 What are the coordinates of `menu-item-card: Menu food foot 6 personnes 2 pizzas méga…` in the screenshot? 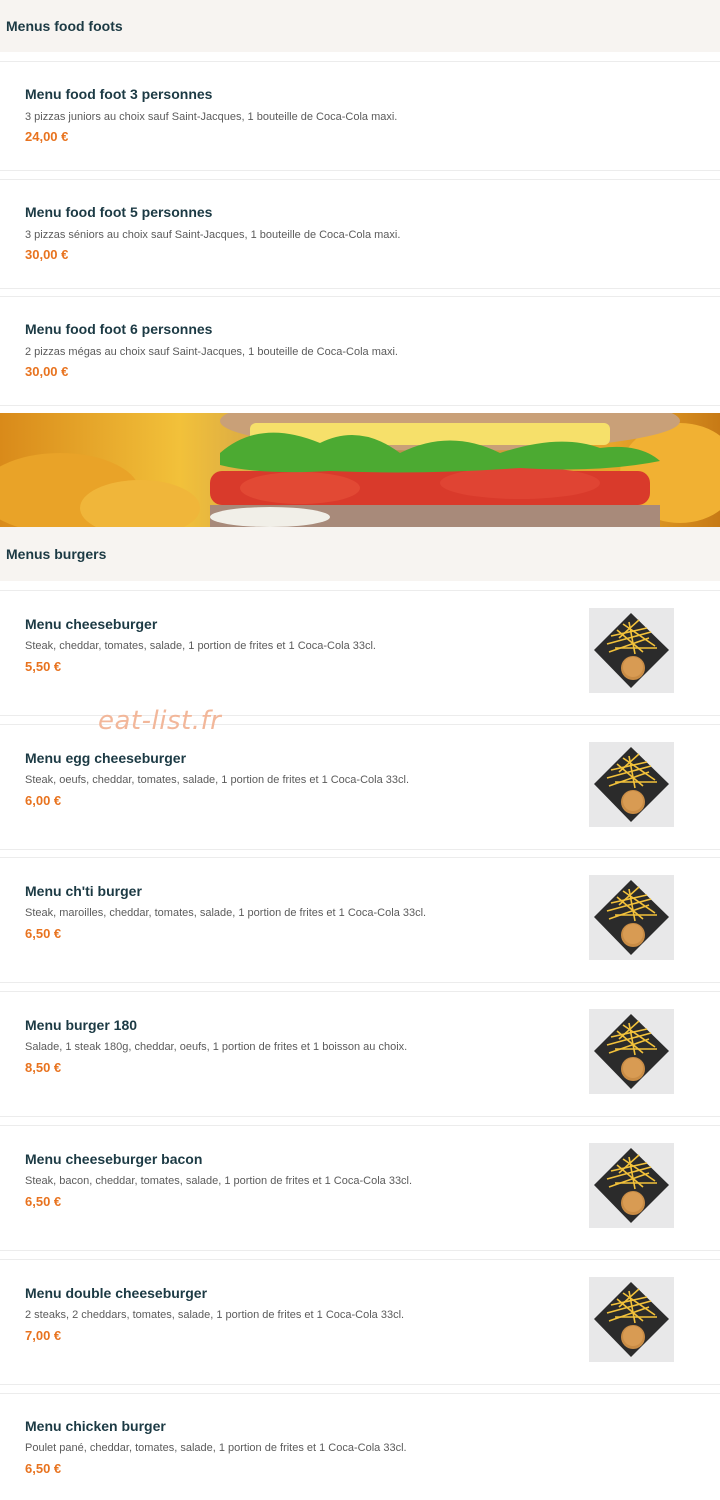 It's located at (360, 351).